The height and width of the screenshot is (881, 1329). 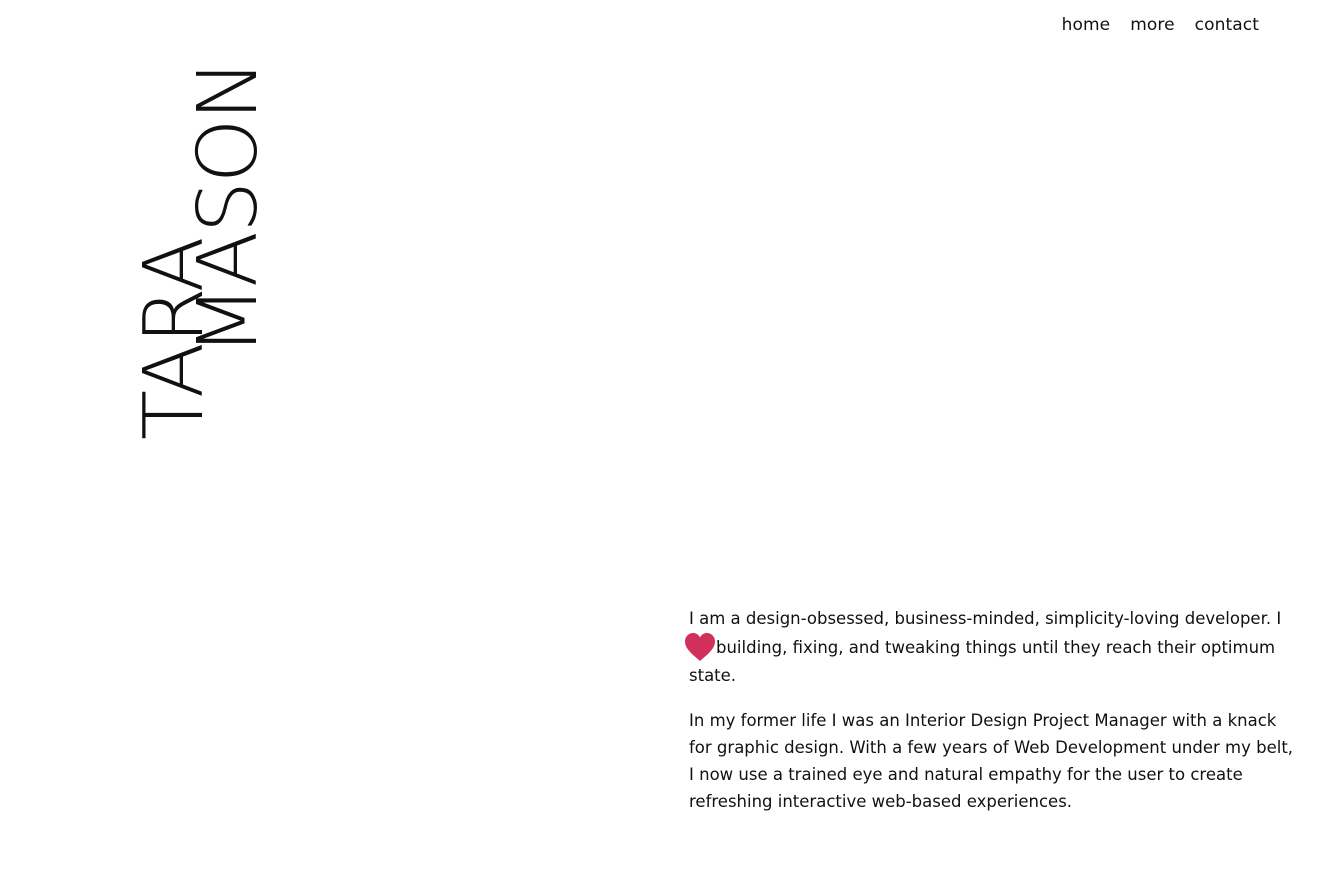 What do you see at coordinates (1152, 25) in the screenshot?
I see `nav-link-more: more` at bounding box center [1152, 25].